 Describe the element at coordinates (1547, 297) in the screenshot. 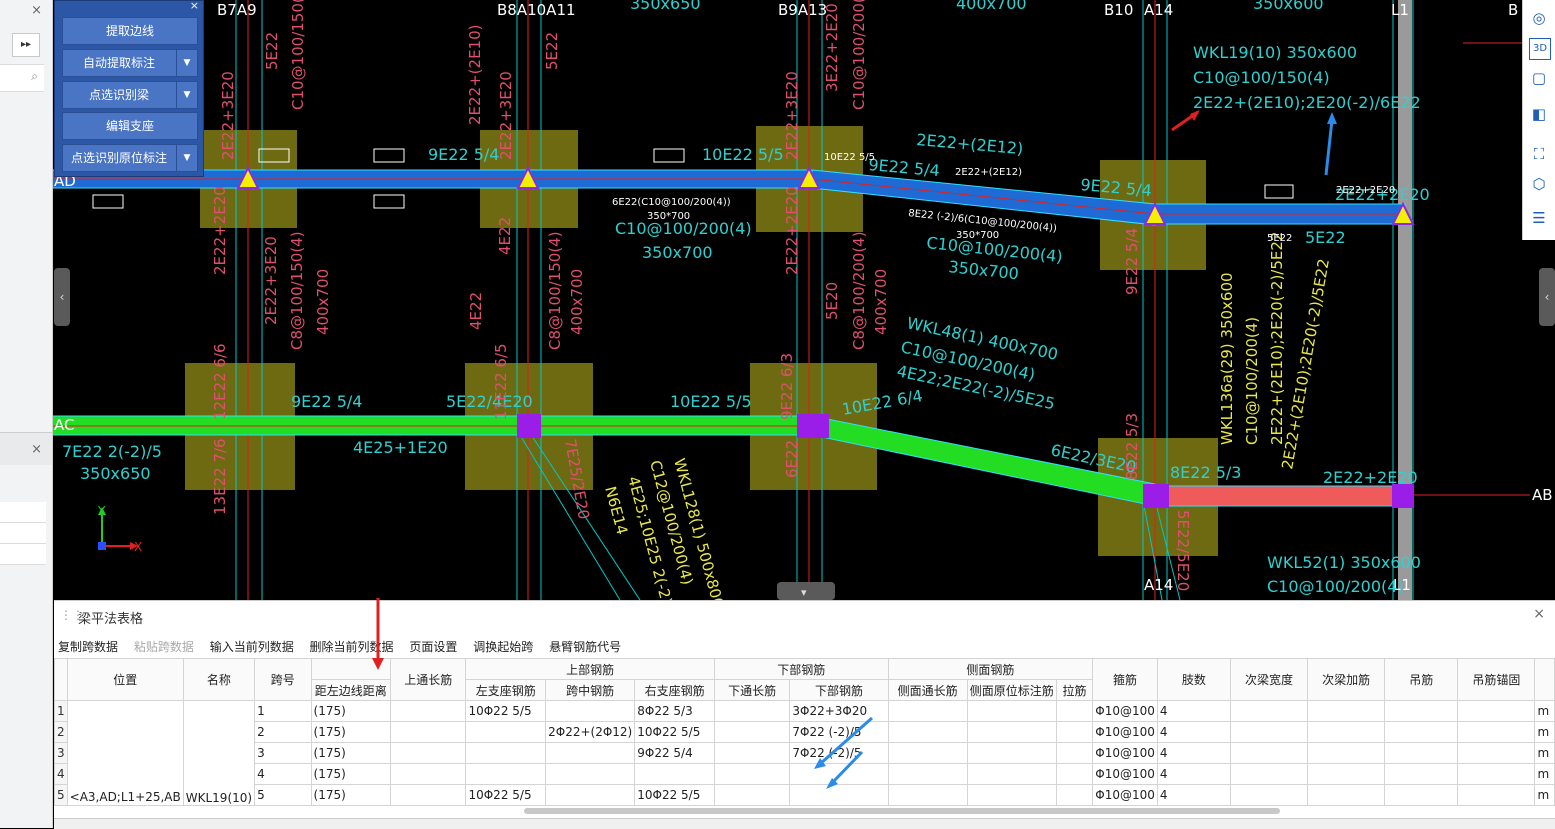

I see `right-collapse-tab: ‹` at that location.